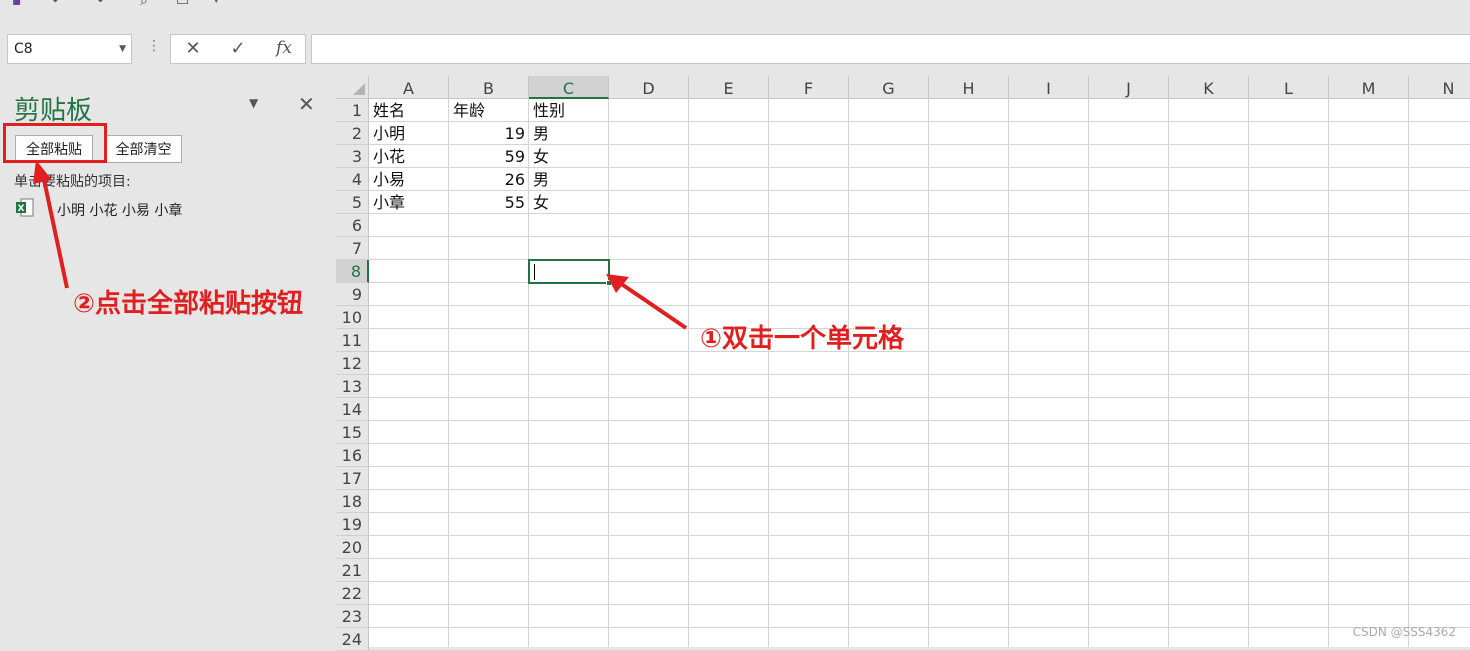 The height and width of the screenshot is (651, 1470). Describe the element at coordinates (653, 305) in the screenshot. I see `arrow-to-cell` at that location.